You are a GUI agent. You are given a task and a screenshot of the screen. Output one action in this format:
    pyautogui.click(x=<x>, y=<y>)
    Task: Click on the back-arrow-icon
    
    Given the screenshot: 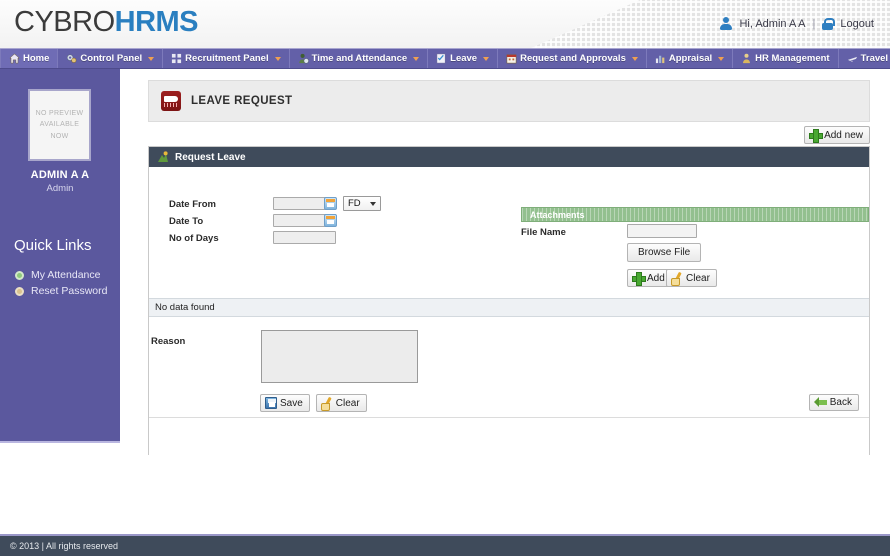 What is the action you would take?
    pyautogui.click(x=820, y=402)
    